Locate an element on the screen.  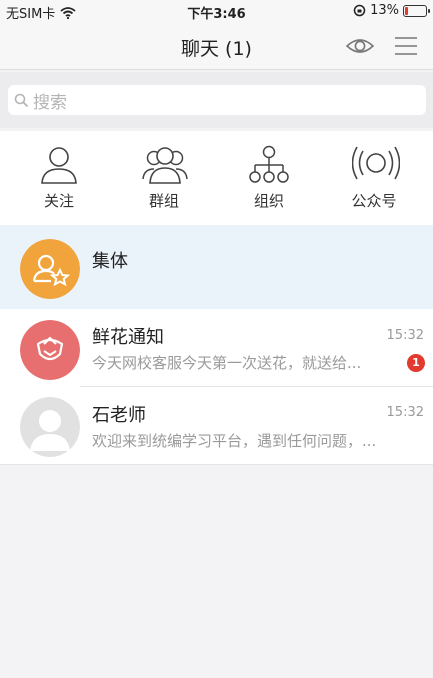
battery-group: 13% is located at coordinates (391, 10).